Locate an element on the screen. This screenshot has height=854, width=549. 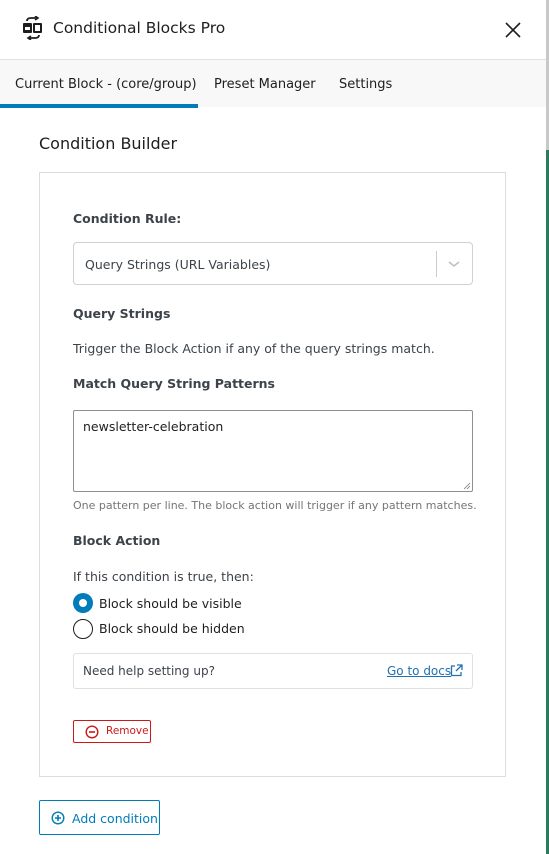
query-strings-heading: Query Strings is located at coordinates (122, 313).